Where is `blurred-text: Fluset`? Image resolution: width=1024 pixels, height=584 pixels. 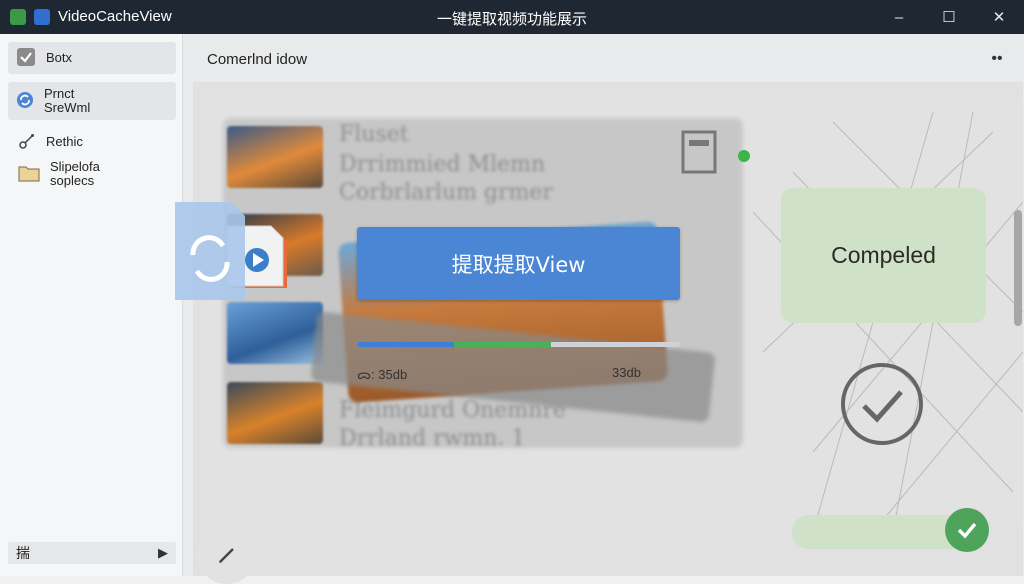
blurred-text: Fluset is located at coordinates (374, 134).